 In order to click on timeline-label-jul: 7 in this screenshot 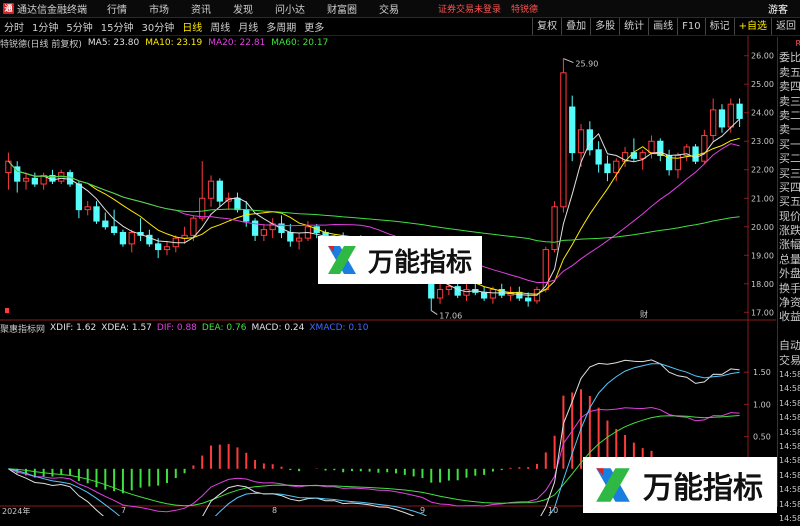, I will do `click(124, 510)`.